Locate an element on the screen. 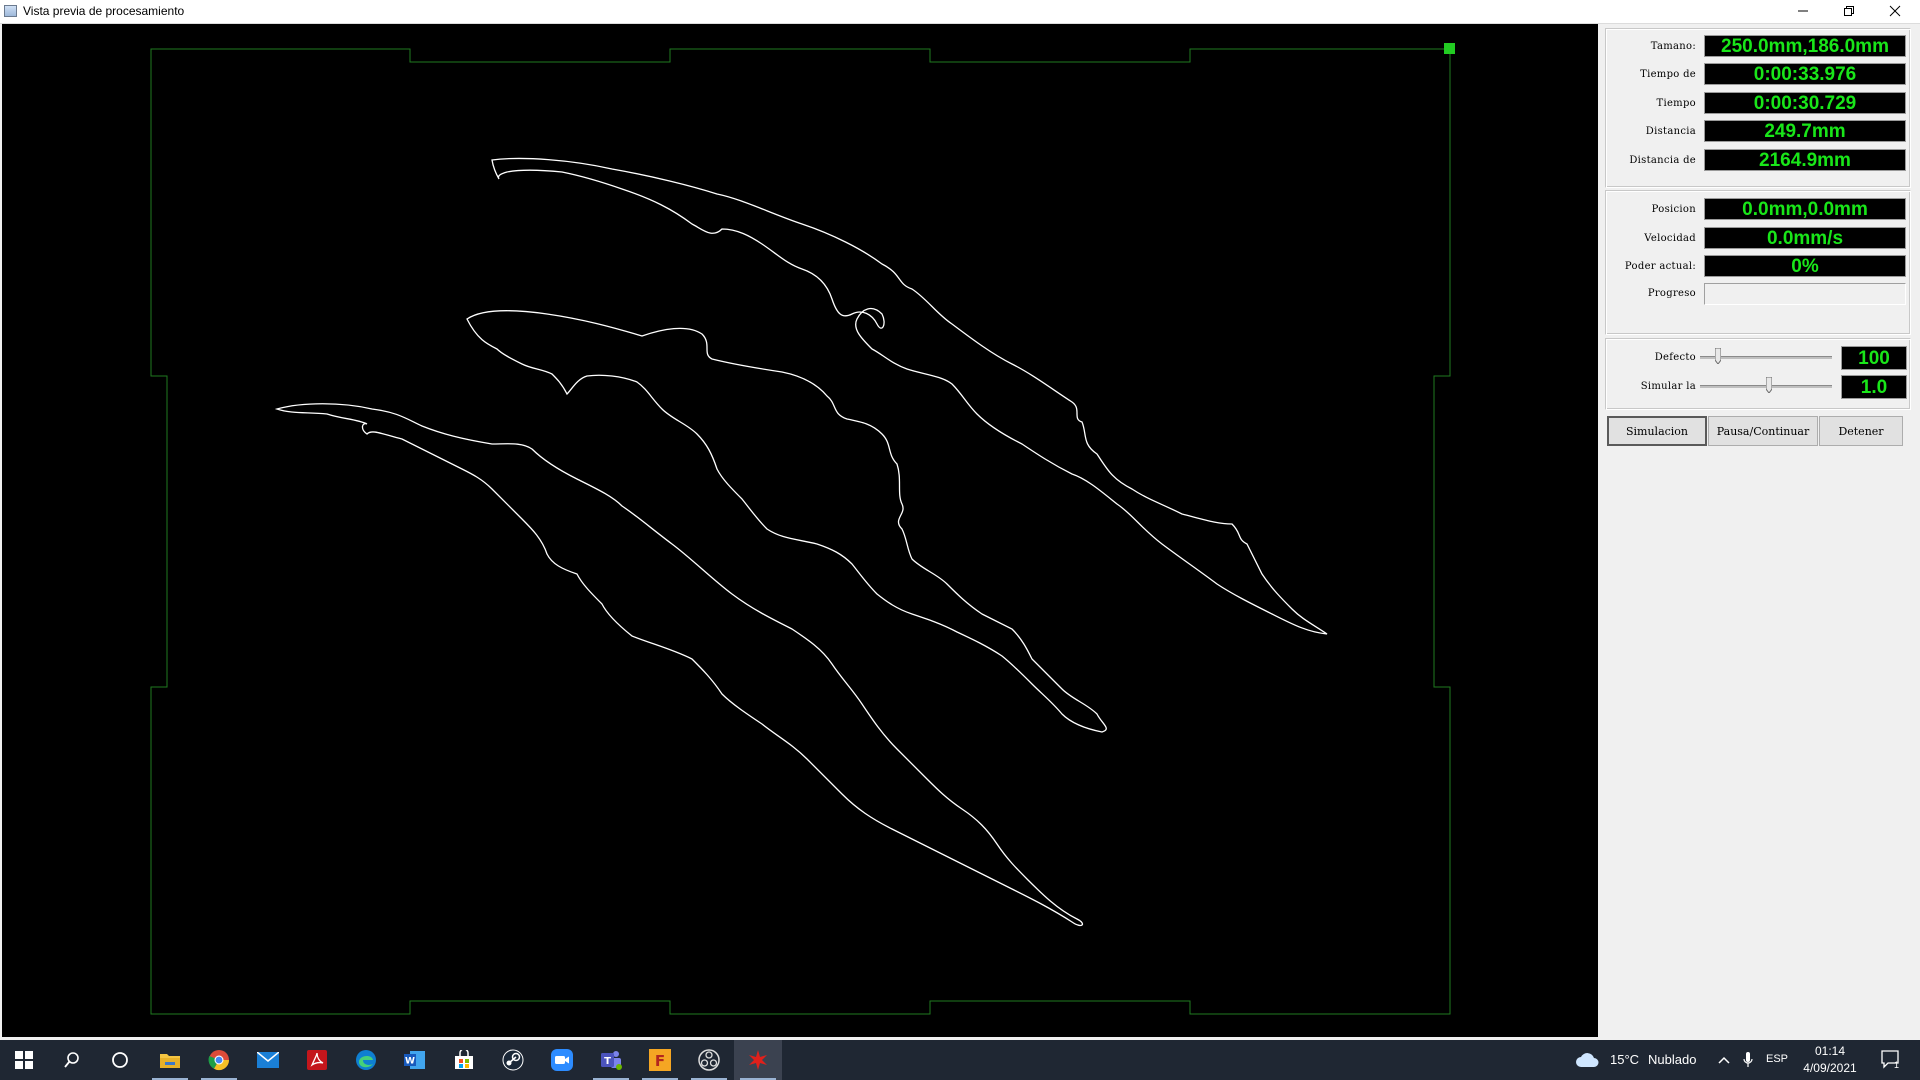 The width and height of the screenshot is (1920, 1080). clock-date: 4/09/2021 is located at coordinates (1830, 1068).